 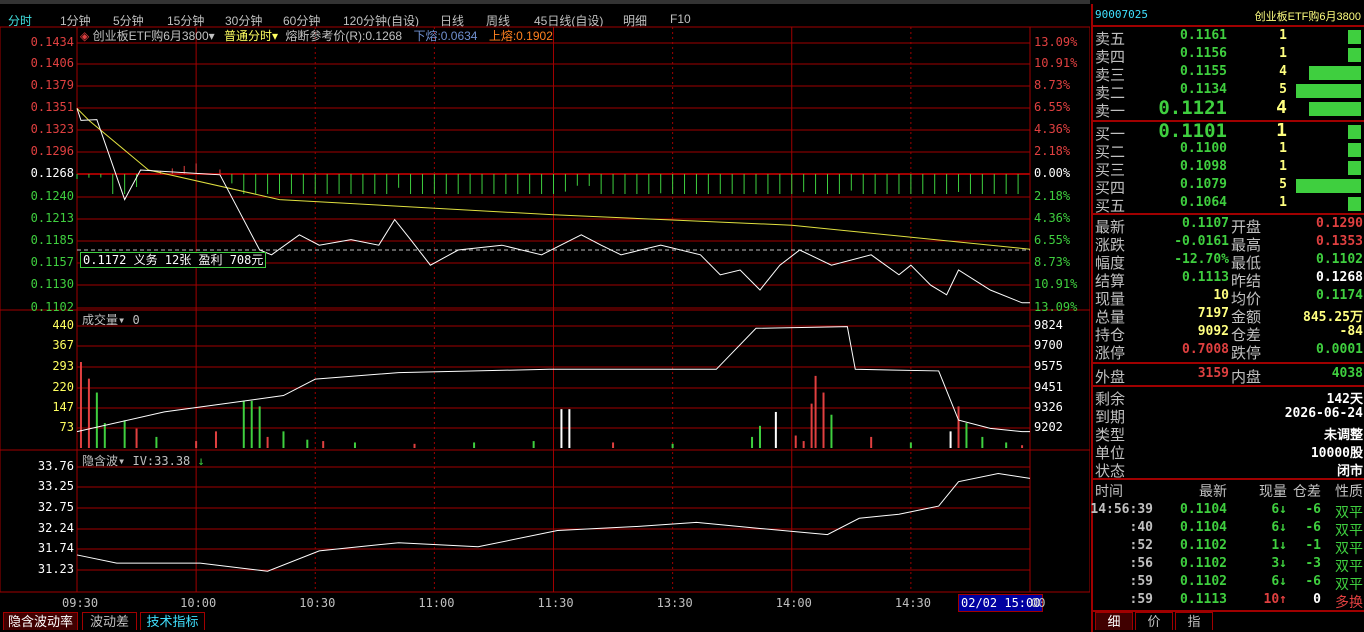 I want to click on tick-time: :56, so click(x=1141, y=563).